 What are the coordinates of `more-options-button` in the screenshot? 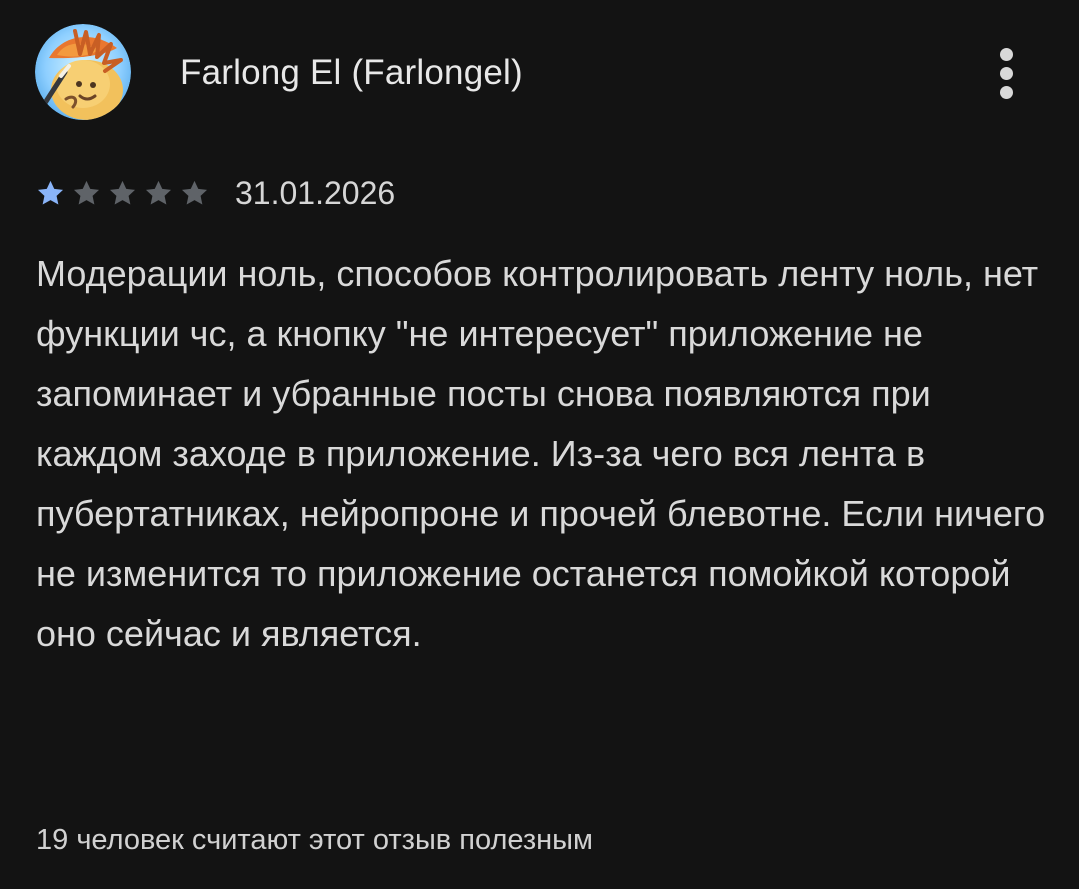 It's located at (1007, 72).